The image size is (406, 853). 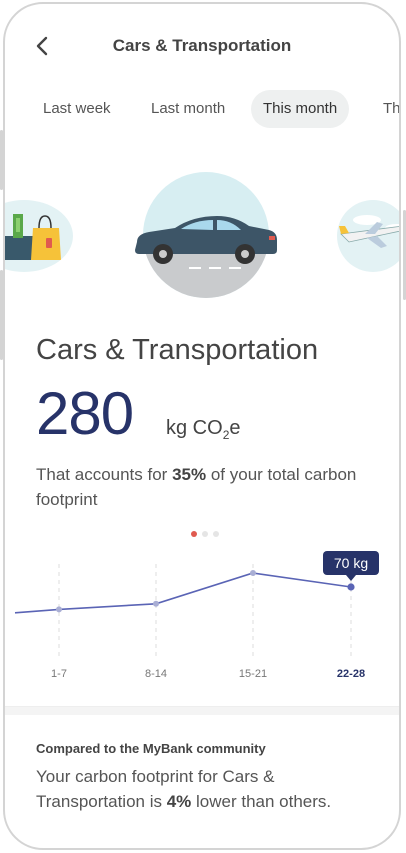 What do you see at coordinates (253, 674) in the screenshot?
I see `x-tick-label: 15-21` at bounding box center [253, 674].